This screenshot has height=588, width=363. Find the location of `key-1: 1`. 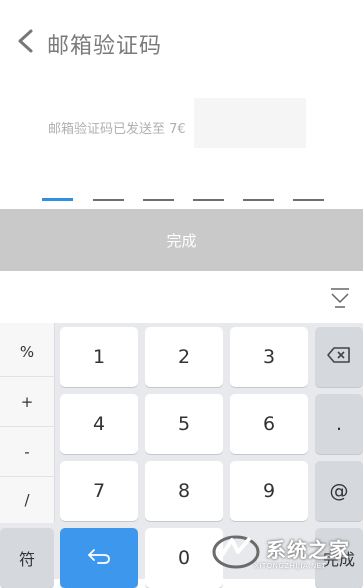

key-1: 1 is located at coordinates (99, 357).